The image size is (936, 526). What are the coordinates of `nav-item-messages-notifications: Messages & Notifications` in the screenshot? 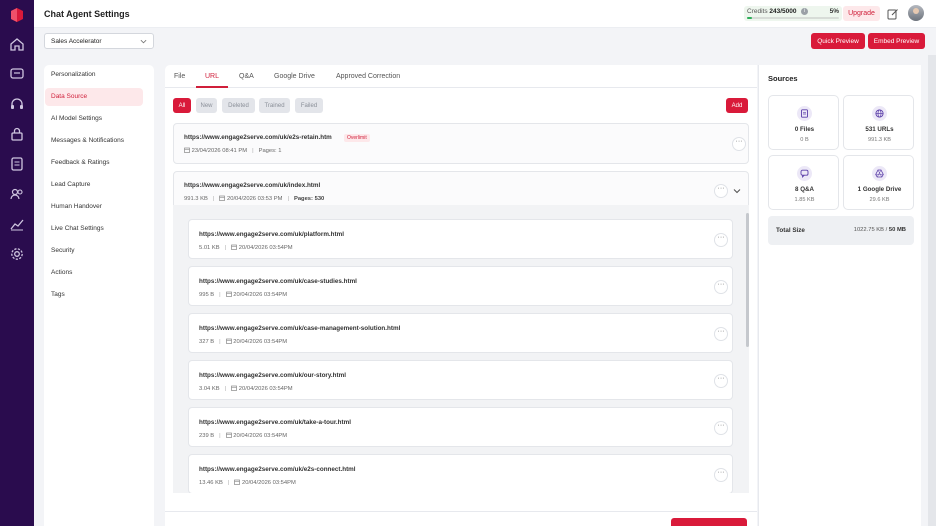 It's located at (94, 141).